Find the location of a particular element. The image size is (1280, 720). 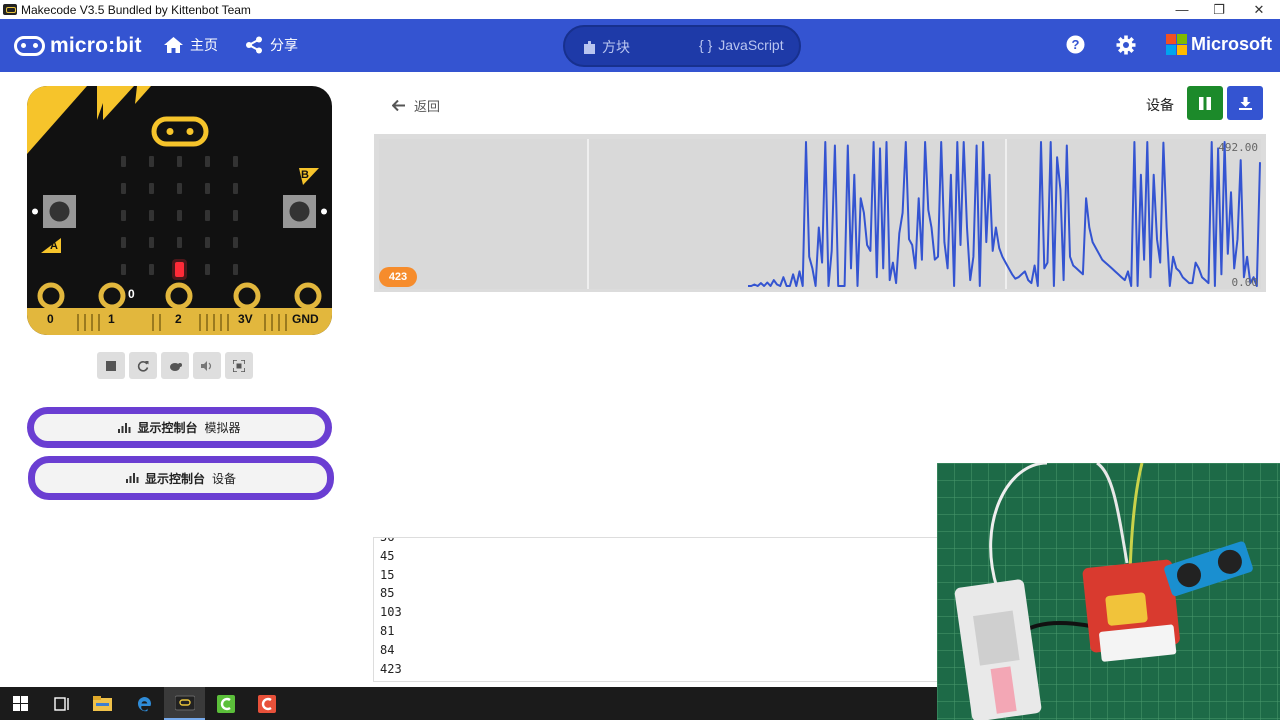

close-button: ✕ is located at coordinates (1259, 9).